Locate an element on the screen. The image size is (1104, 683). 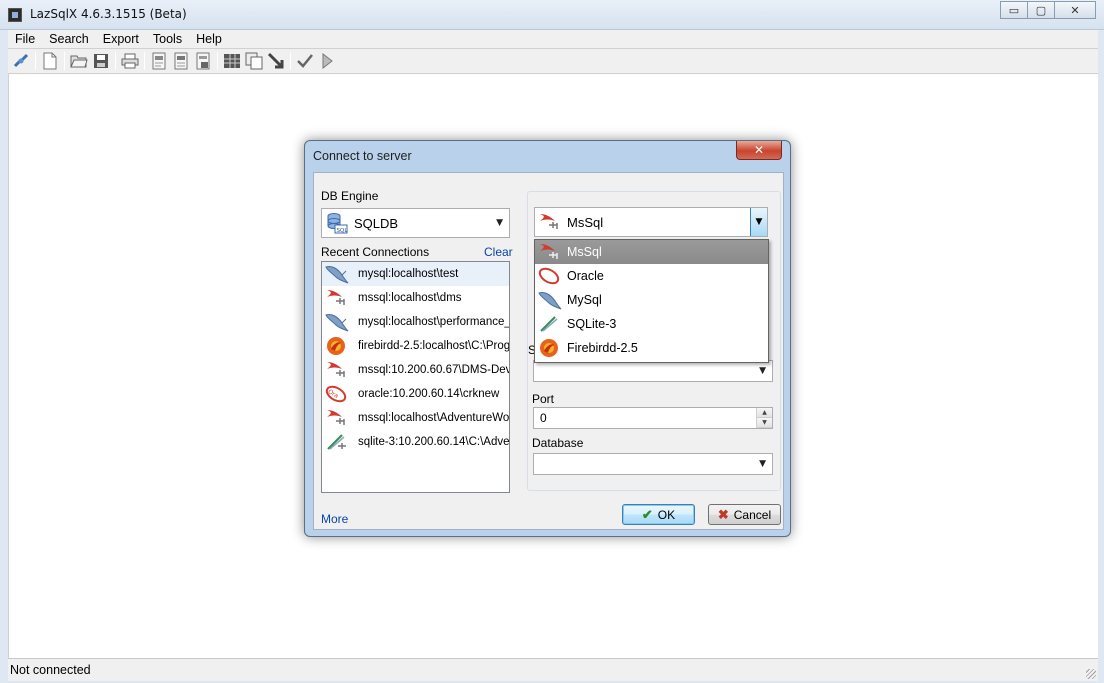
close-icon: ✕ is located at coordinates (1075, 10).